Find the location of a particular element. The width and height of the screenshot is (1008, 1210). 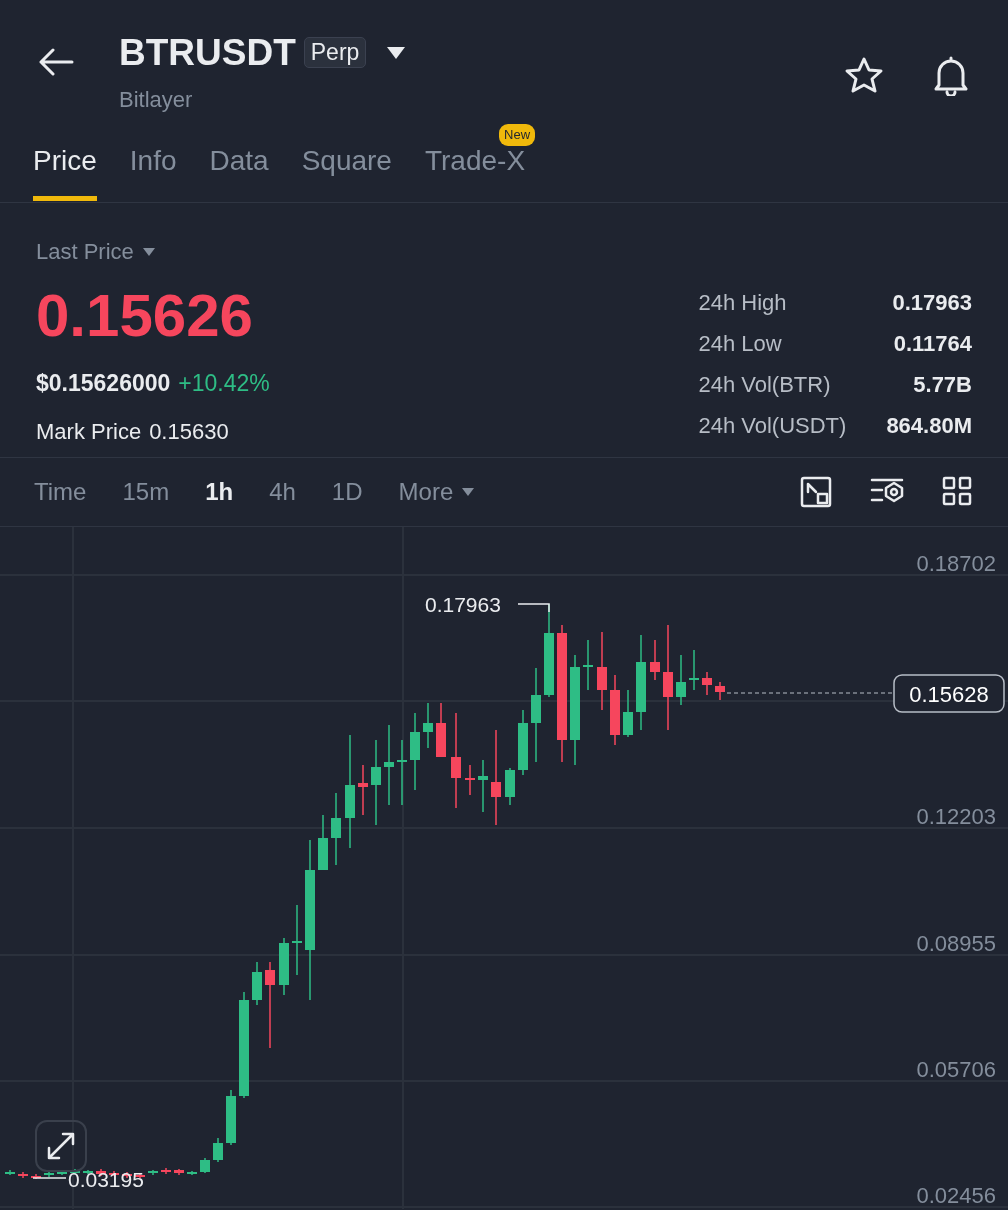

interval-tab: 15m is located at coordinates (146, 492).